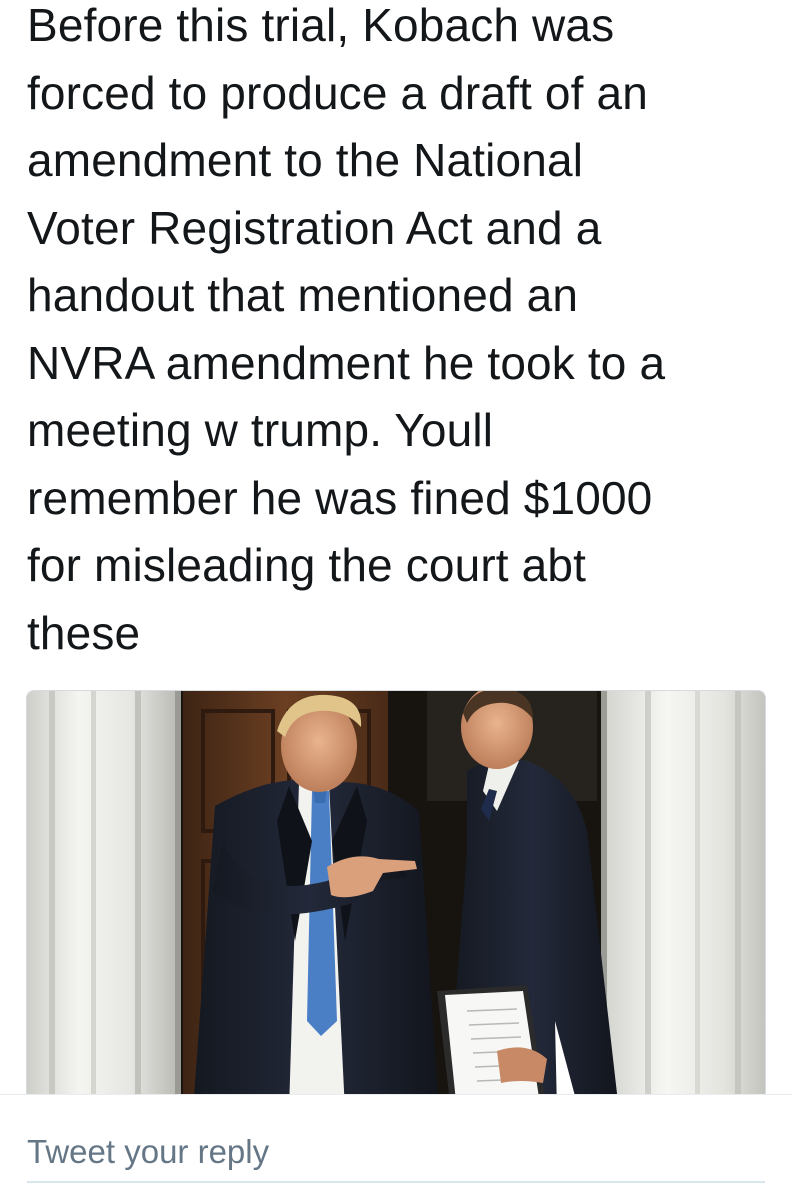 The width and height of the screenshot is (792, 1201). I want to click on reply-bar: Tweet your reply, so click(396, 1147).